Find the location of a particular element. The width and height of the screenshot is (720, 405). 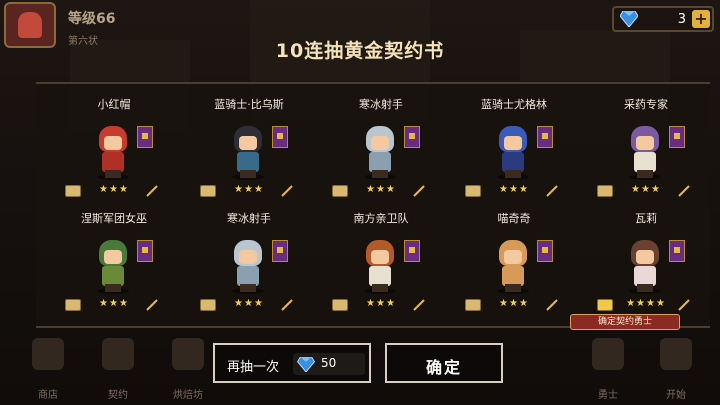

hero-card: 瓦莉 ★★★★ is located at coordinates (646, 269).